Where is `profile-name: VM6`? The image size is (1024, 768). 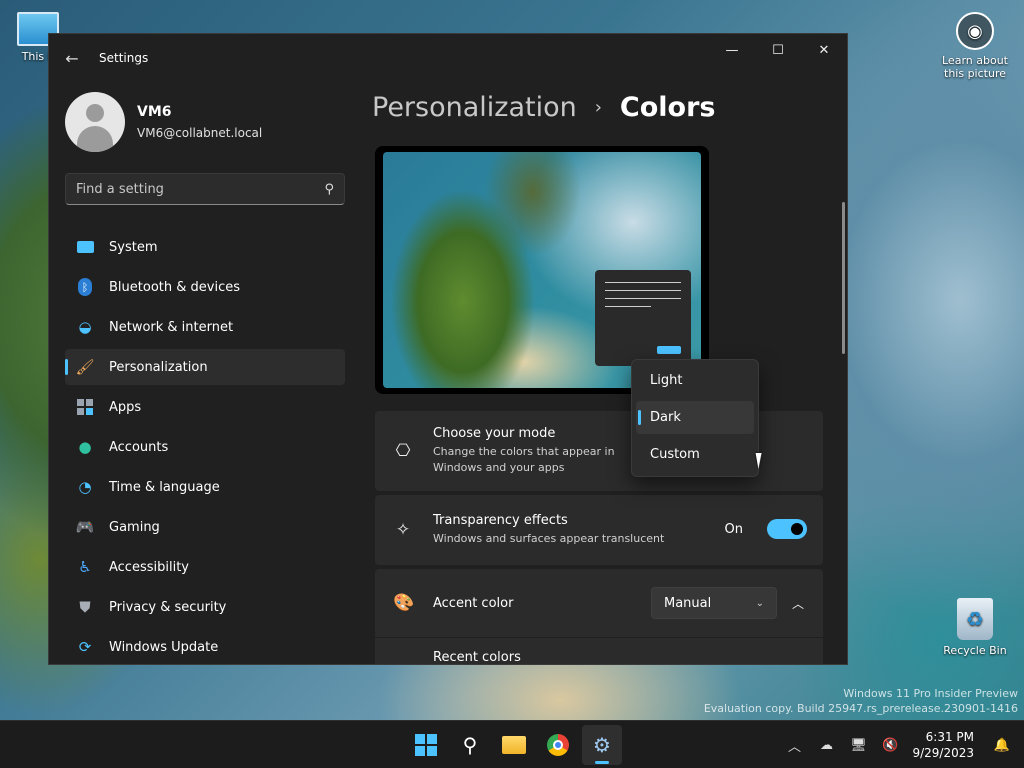
profile-name: VM6 is located at coordinates (154, 112).